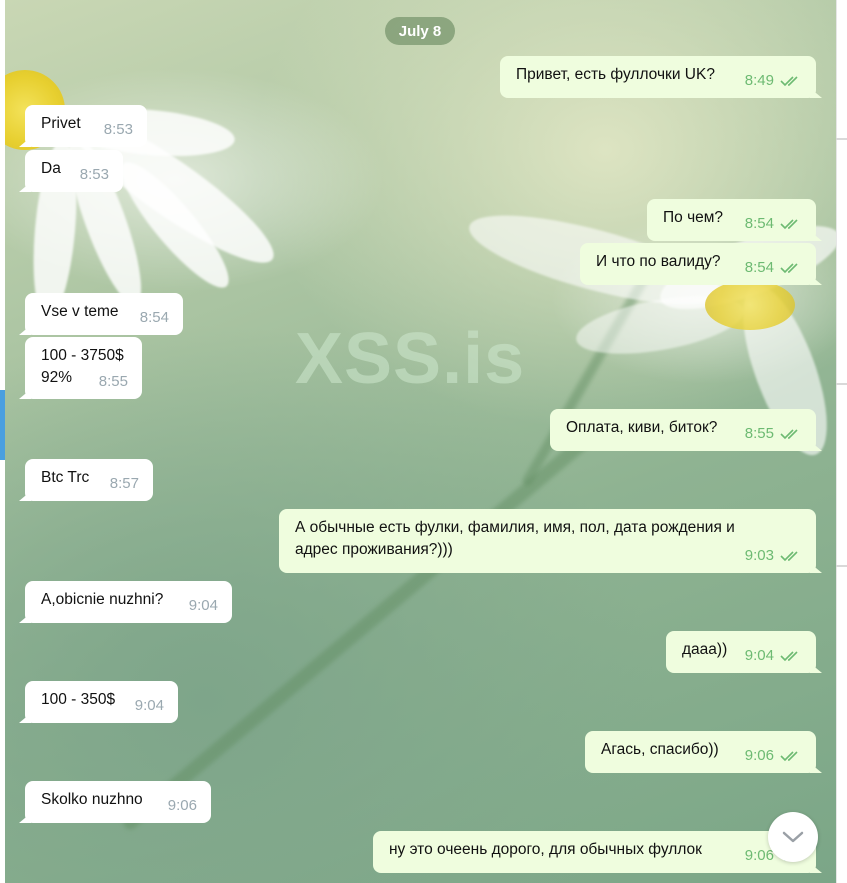  What do you see at coordinates (128, 602) in the screenshot?
I see `incoming-message: A,obicnie nuzhni? 9:04` at bounding box center [128, 602].